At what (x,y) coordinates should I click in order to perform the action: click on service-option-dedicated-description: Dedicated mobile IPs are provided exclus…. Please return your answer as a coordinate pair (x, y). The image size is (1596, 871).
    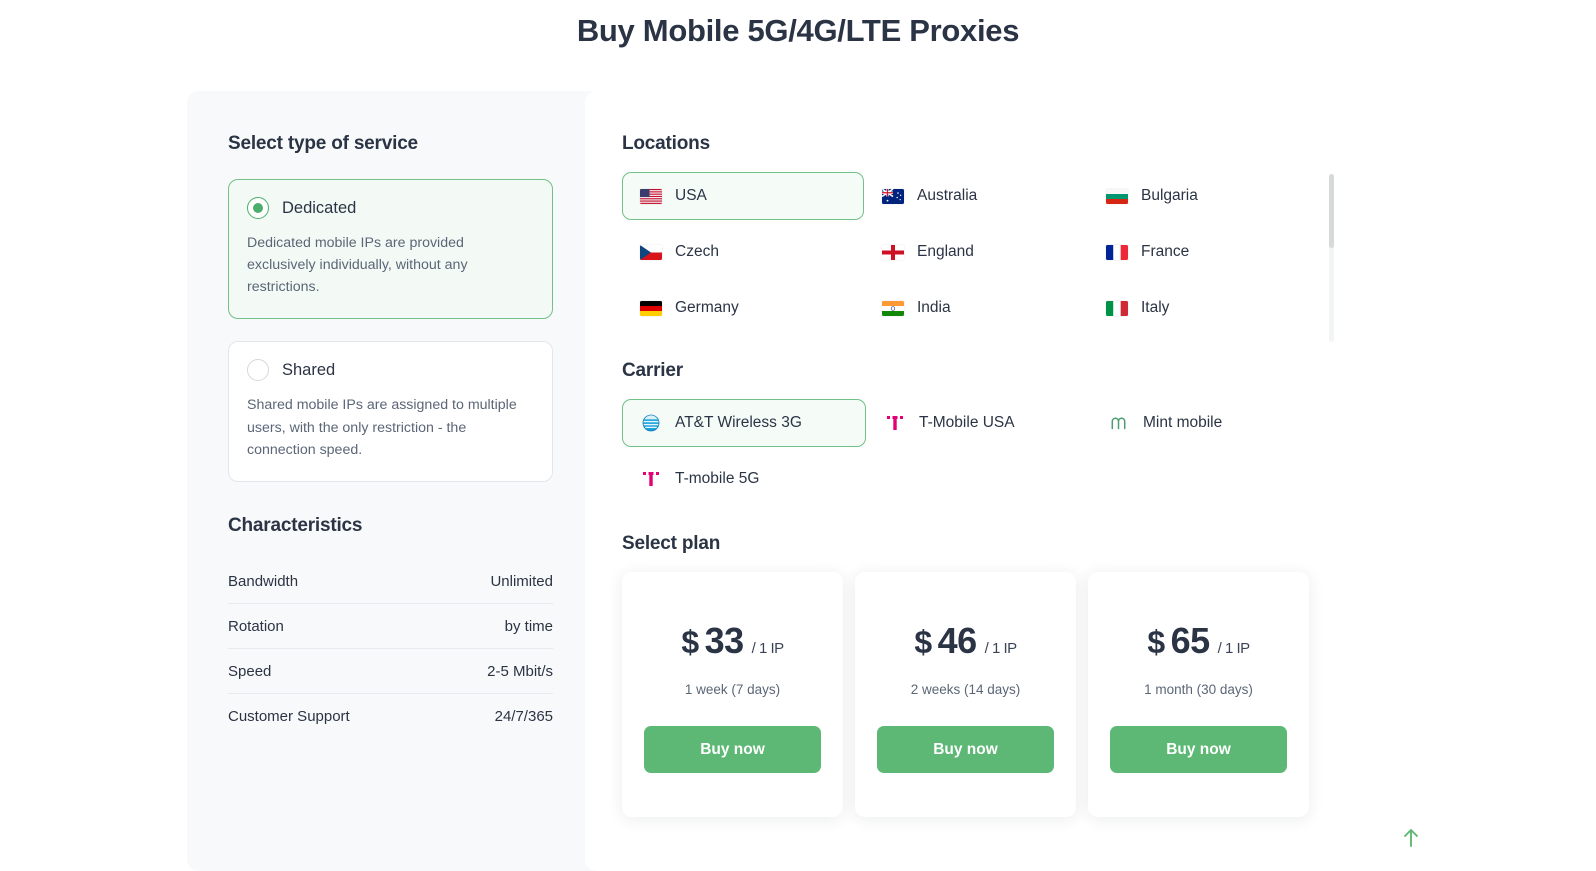
    Looking at the image, I should click on (390, 265).